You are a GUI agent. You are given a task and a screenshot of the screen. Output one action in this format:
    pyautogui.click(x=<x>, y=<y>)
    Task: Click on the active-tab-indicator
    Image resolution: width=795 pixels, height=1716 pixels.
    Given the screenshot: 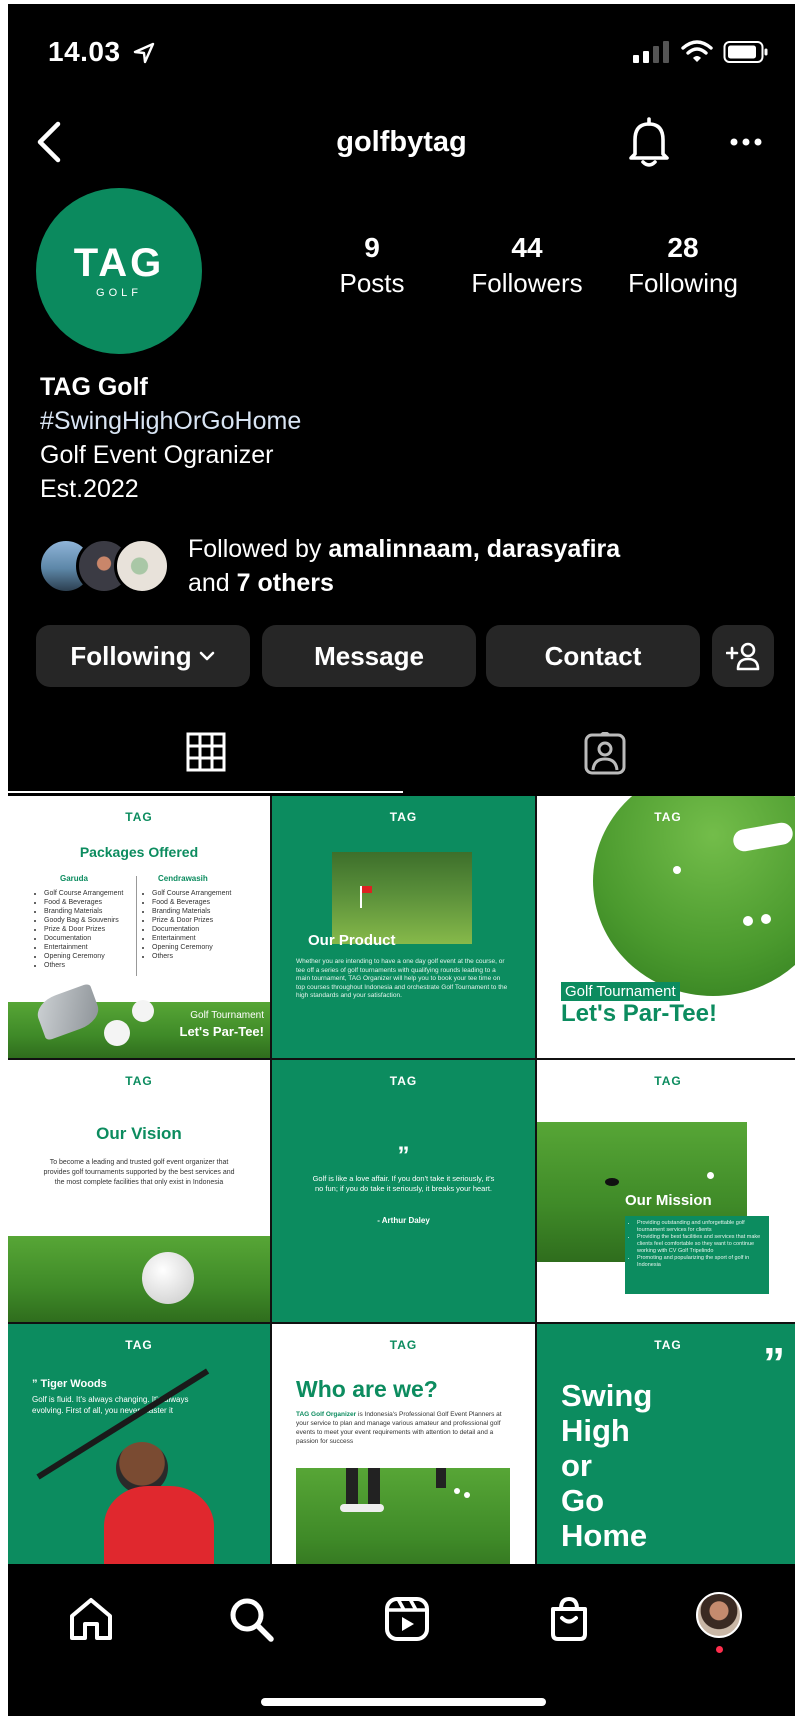 What is the action you would take?
    pyautogui.click(x=205, y=792)
    